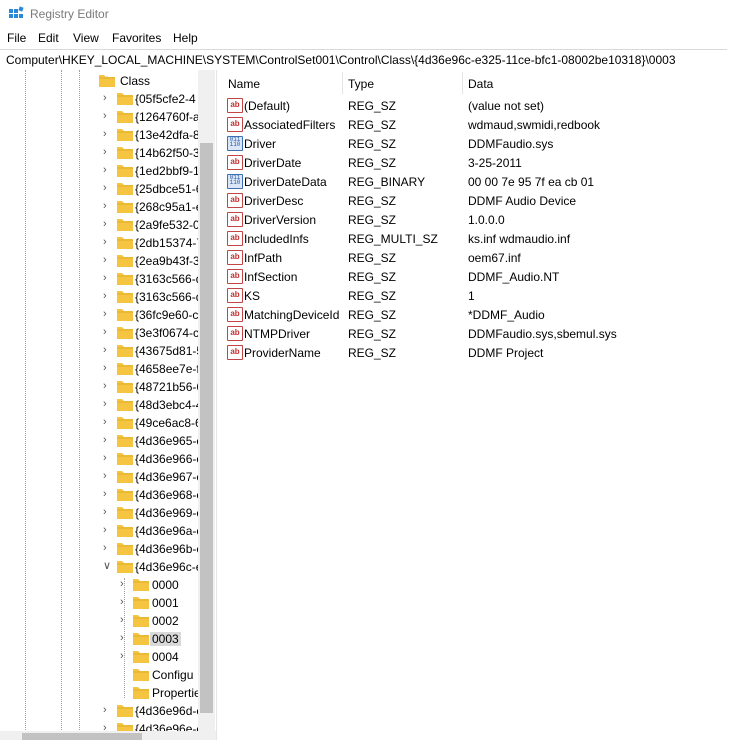 The image size is (729, 740). What do you see at coordinates (282, 83) in the screenshot?
I see `column-header-name: Name` at bounding box center [282, 83].